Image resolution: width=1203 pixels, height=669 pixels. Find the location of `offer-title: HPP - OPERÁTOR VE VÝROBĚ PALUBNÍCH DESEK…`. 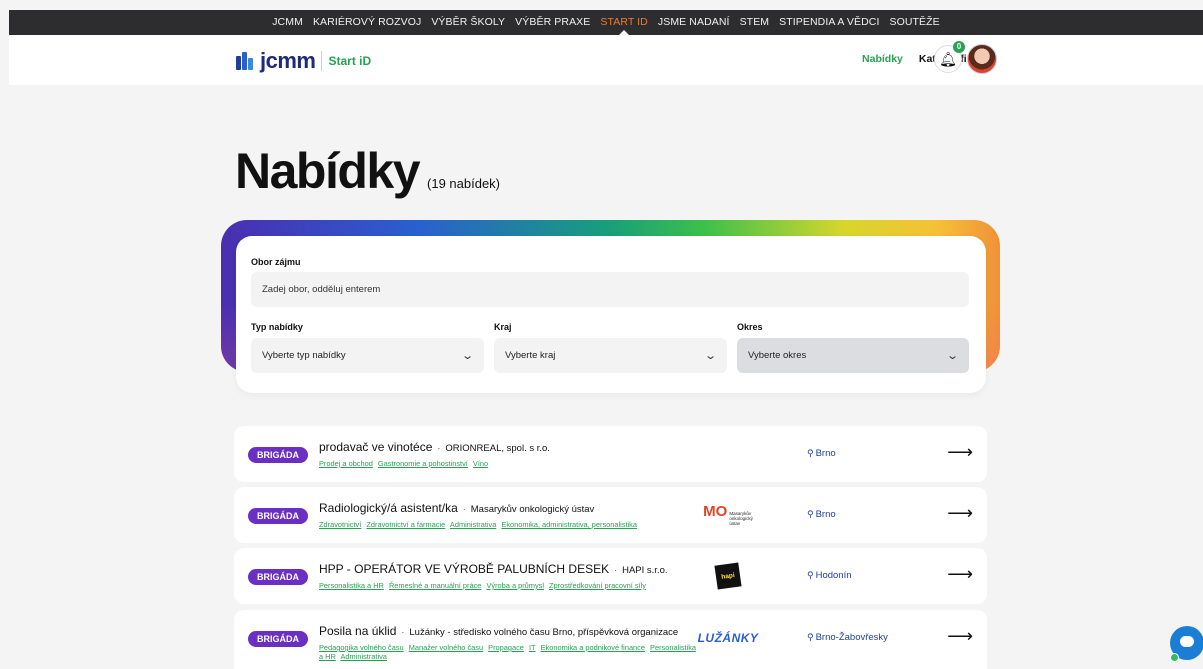

offer-title: HPP - OPERÁTOR VE VÝROBĚ PALUBNÍCH DESEK… is located at coordinates (493, 569).